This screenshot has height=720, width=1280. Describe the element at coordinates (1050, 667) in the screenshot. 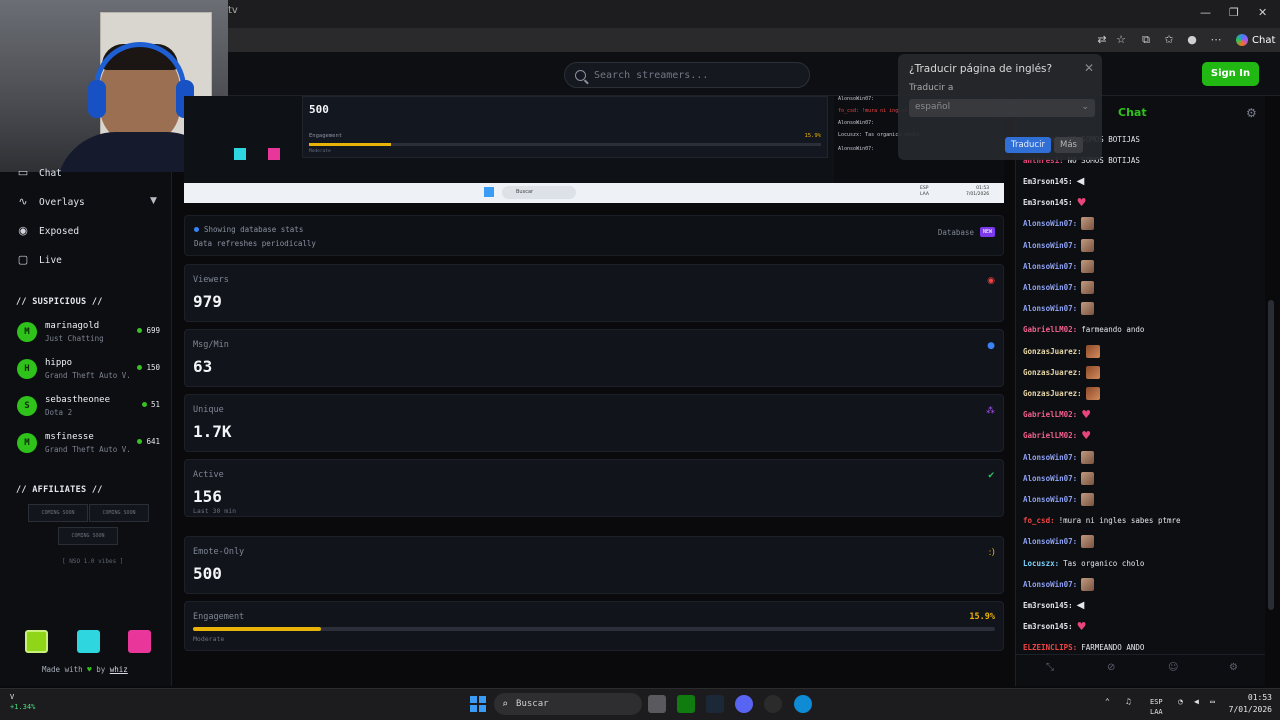

I see `collapse-icon: ⤡` at that location.